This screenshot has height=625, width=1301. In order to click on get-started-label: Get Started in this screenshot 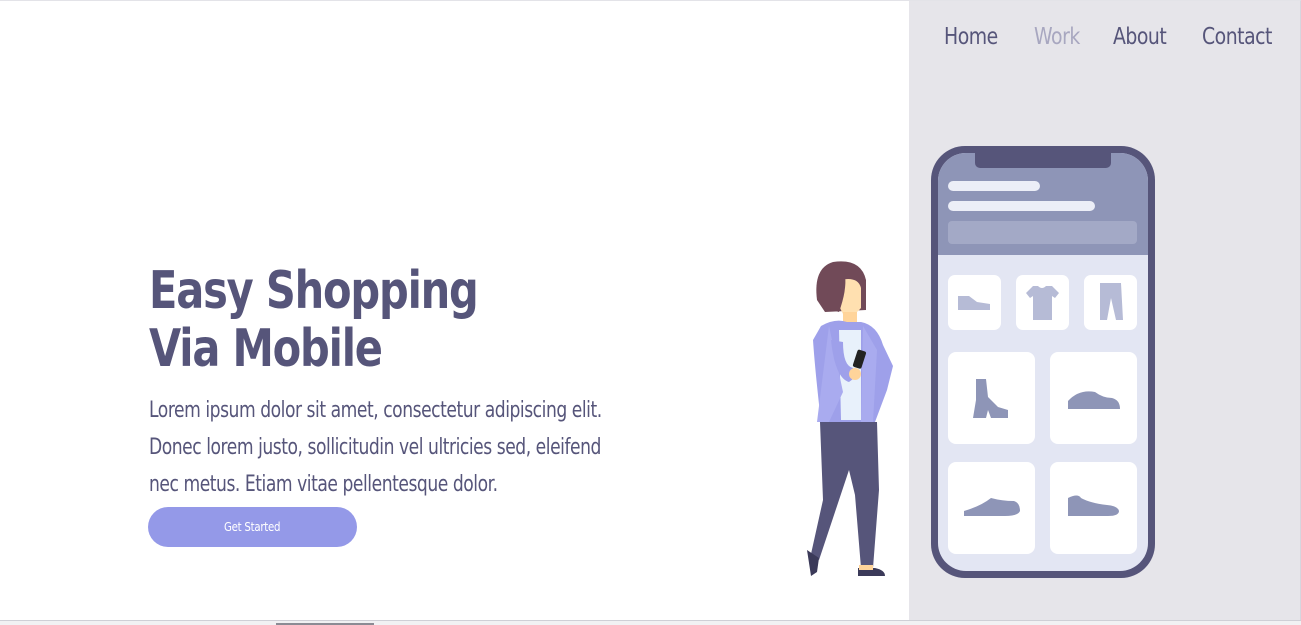, I will do `click(252, 527)`.